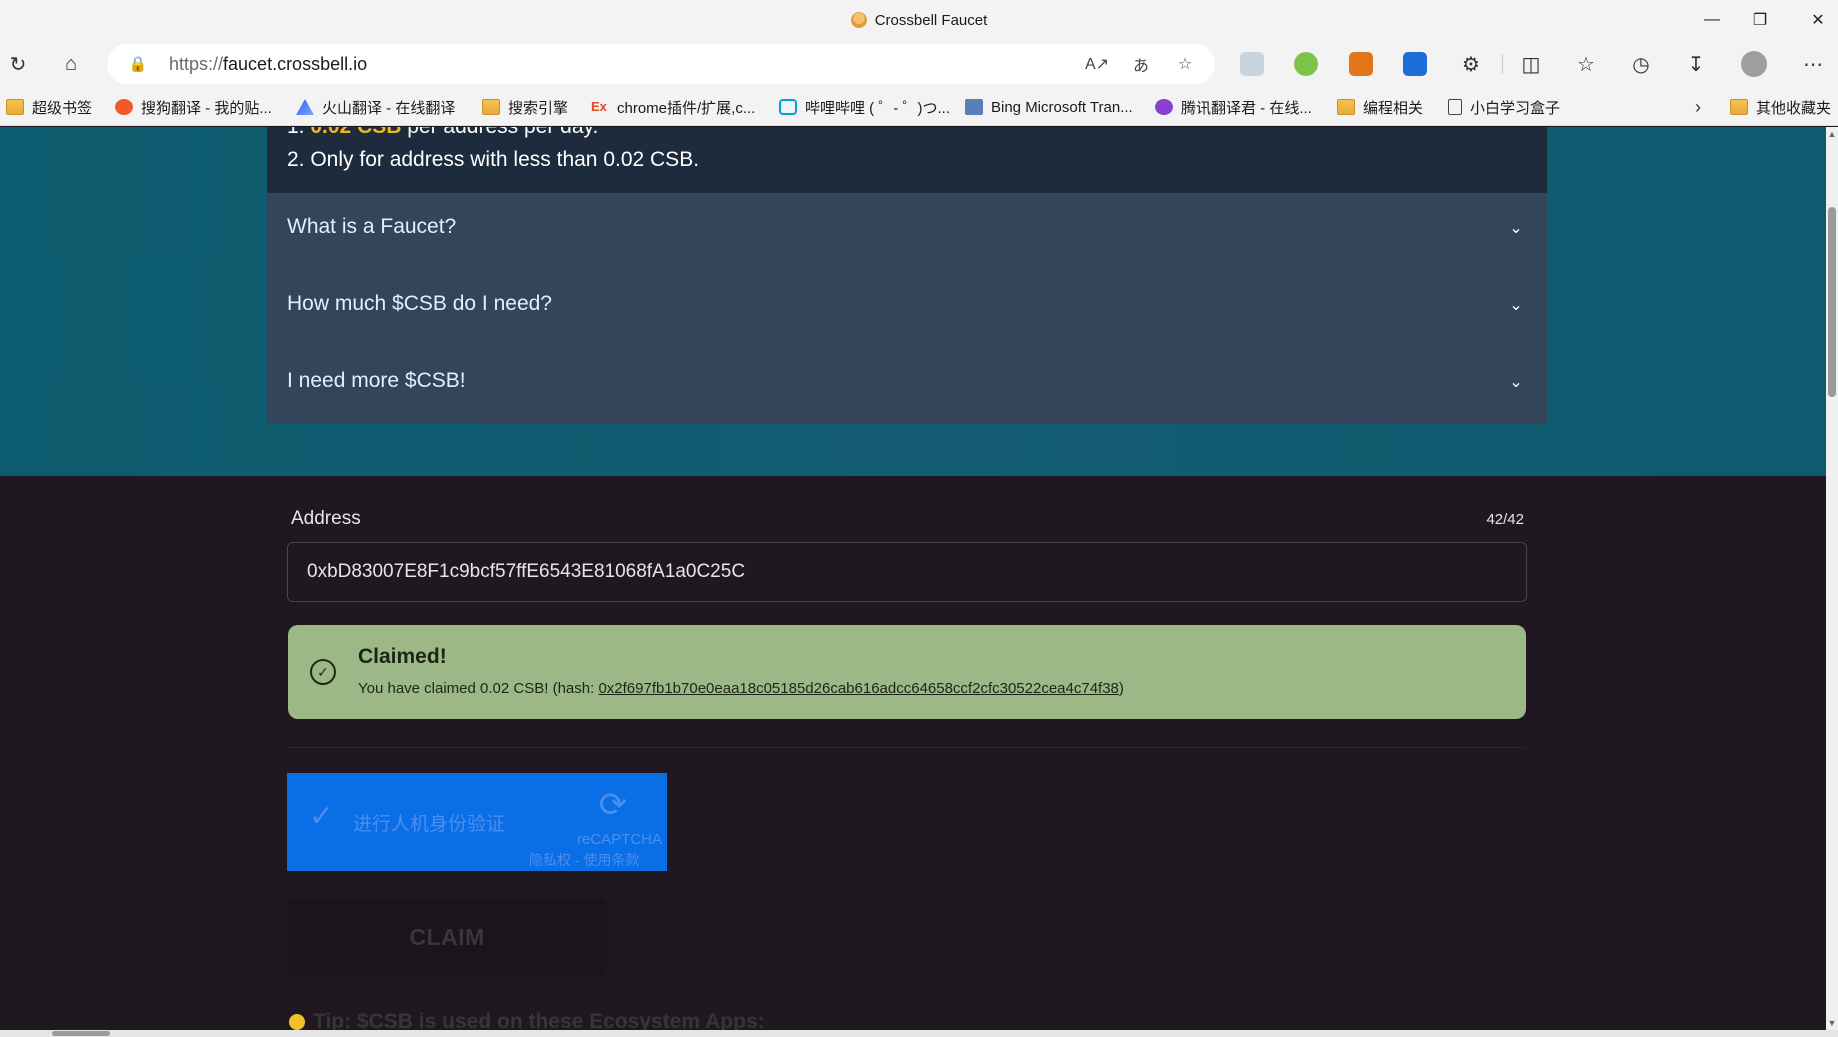 Image resolution: width=1838 pixels, height=1037 pixels. Describe the element at coordinates (1531, 64) in the screenshot. I see `split-screen-icon: ◫` at that location.